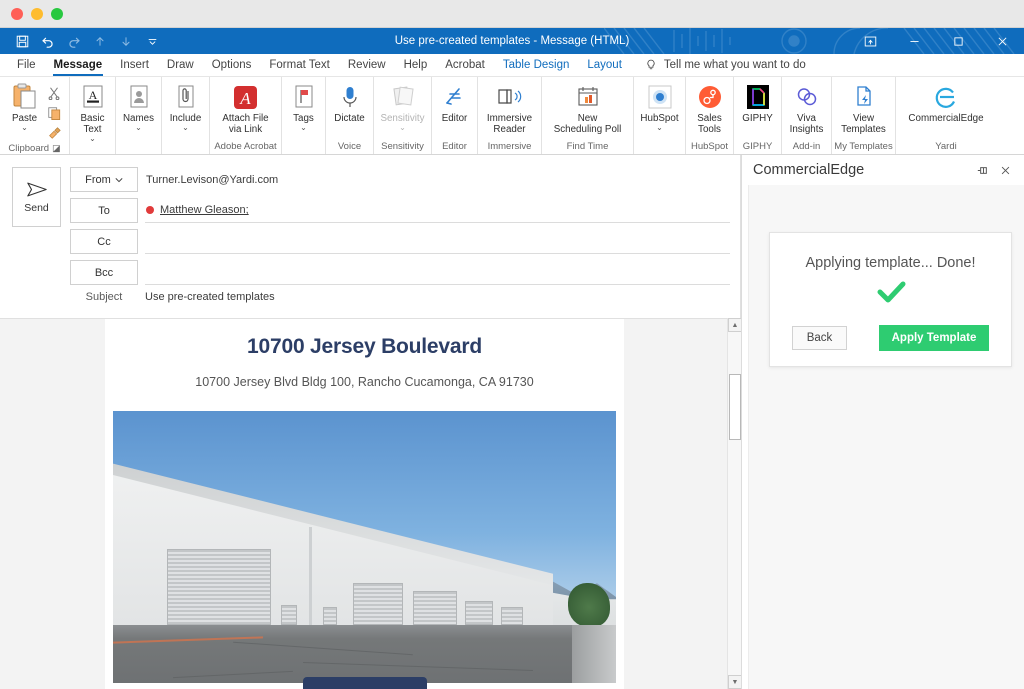 The height and width of the screenshot is (689, 1024). I want to click on scheduling-poll-icon, so click(588, 97).